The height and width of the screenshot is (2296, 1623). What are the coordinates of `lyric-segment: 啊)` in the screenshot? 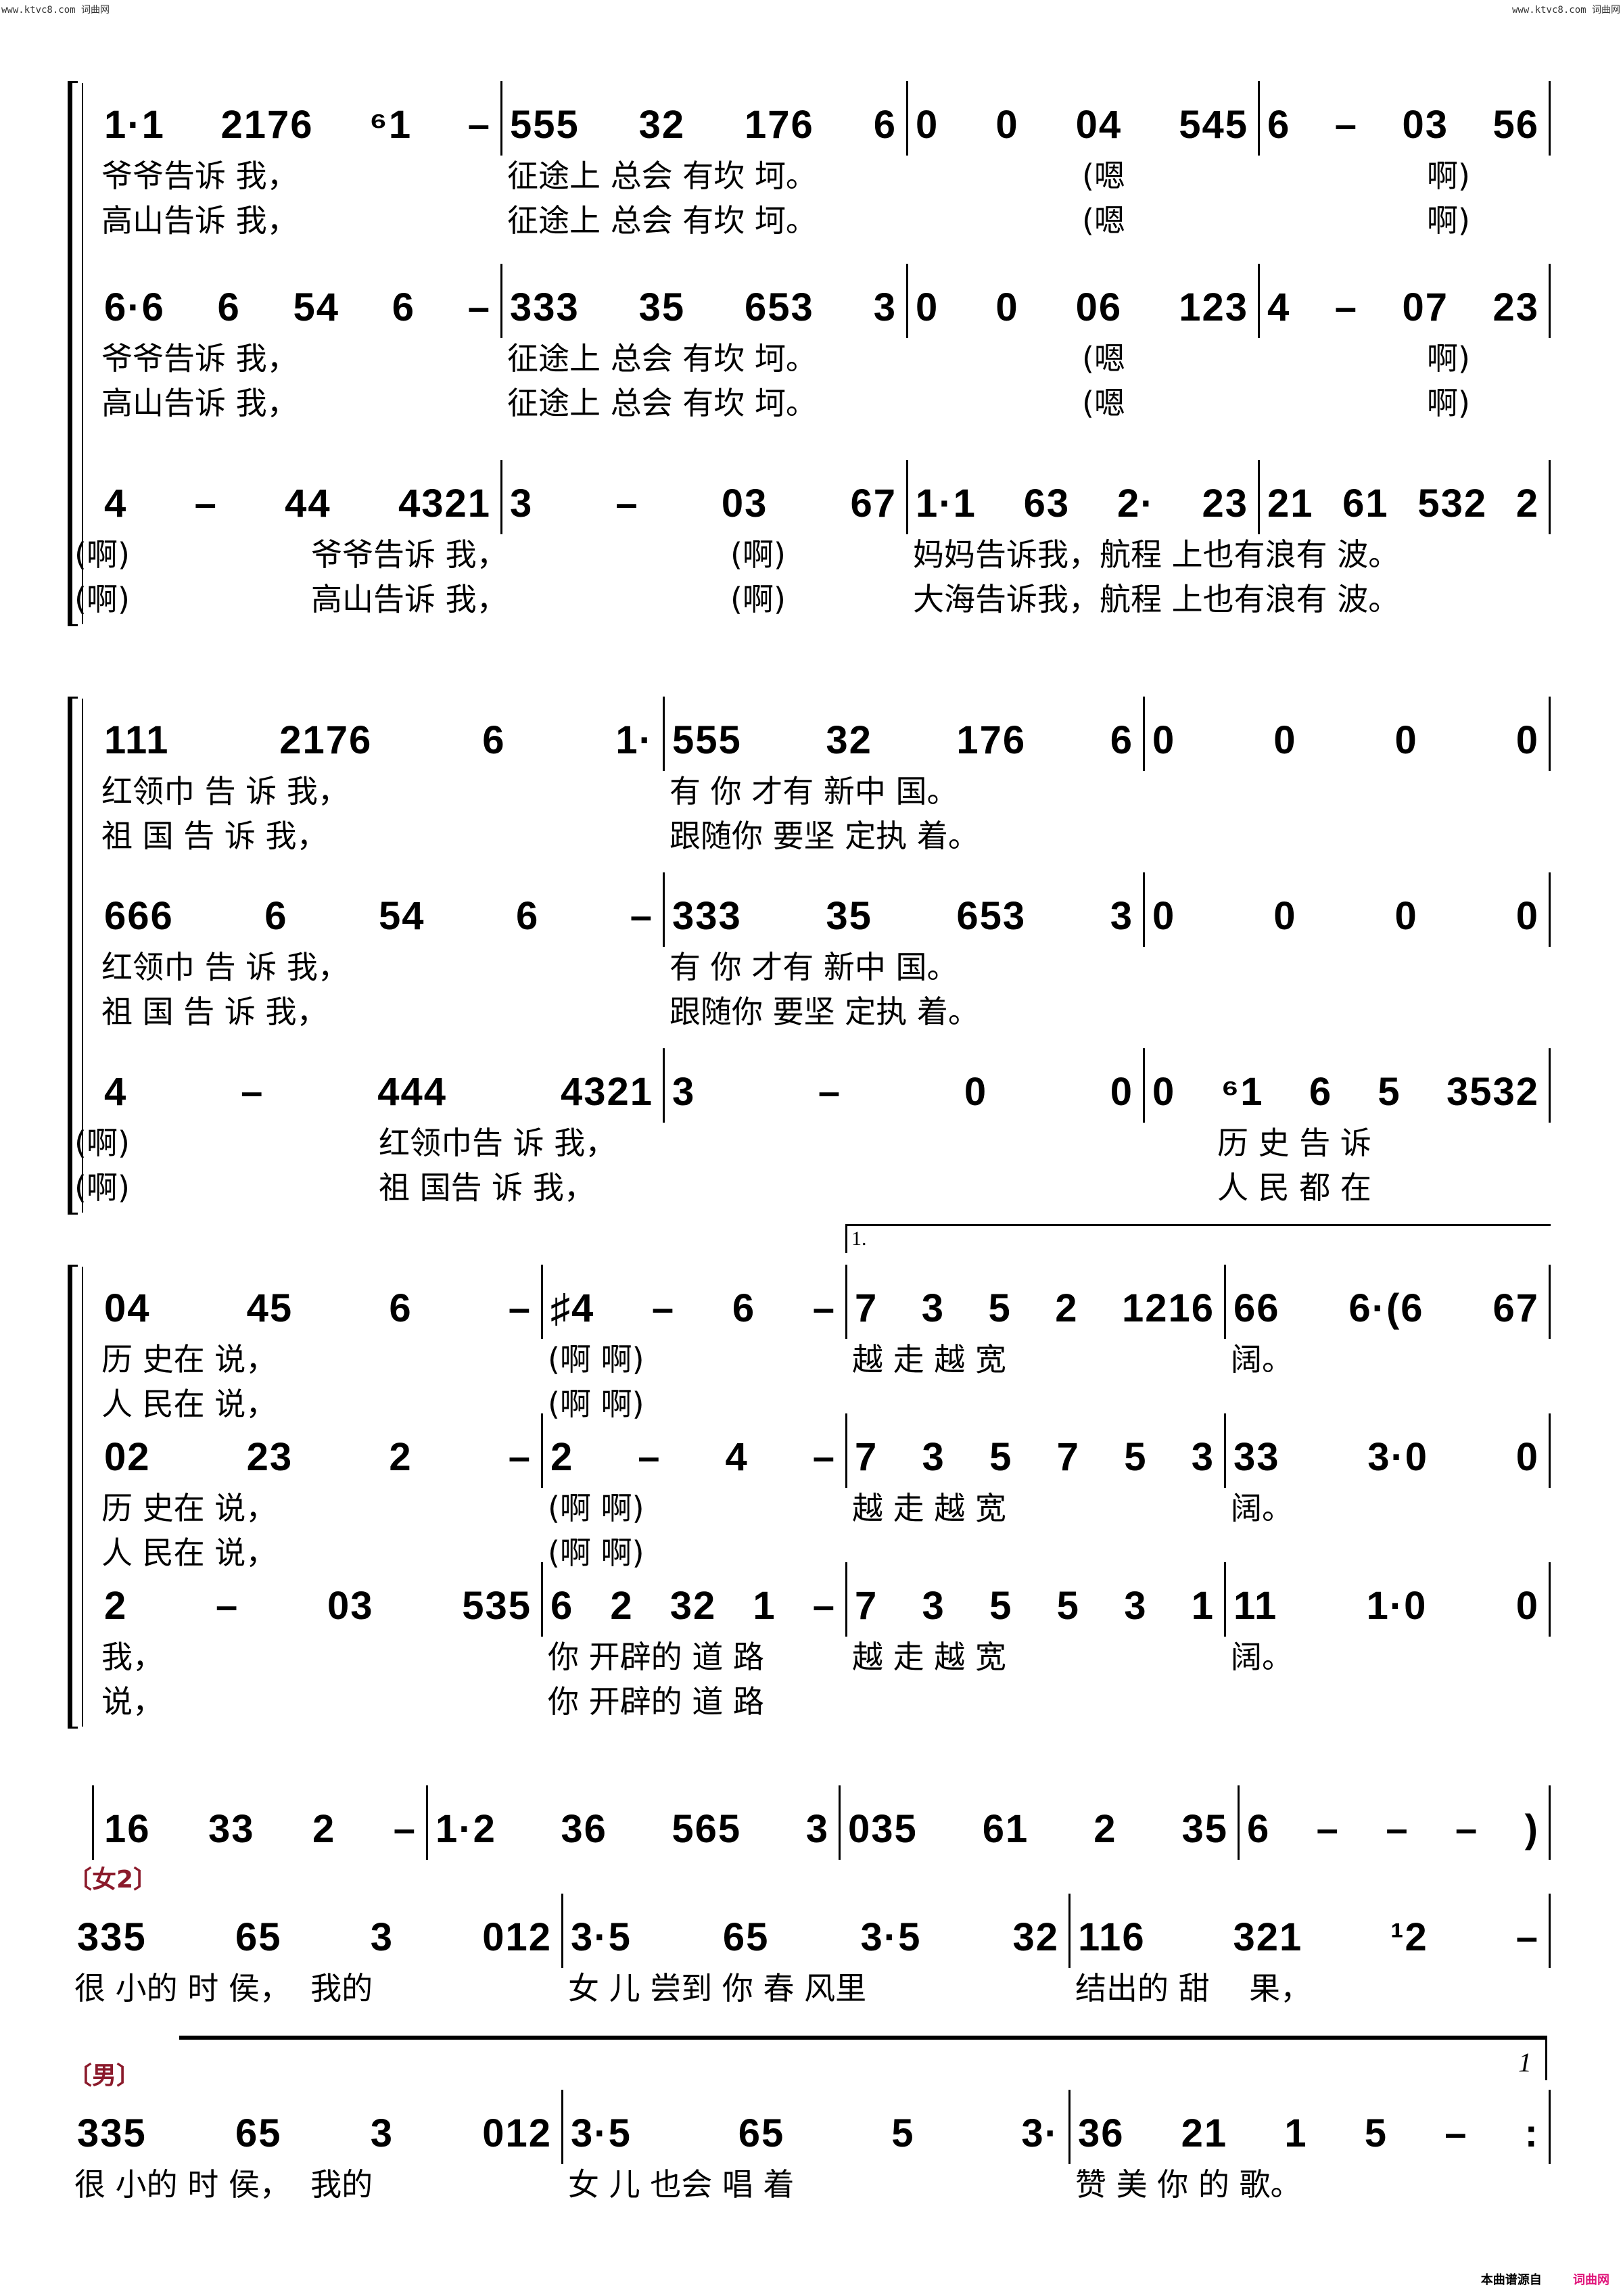 It's located at (1449, 403).